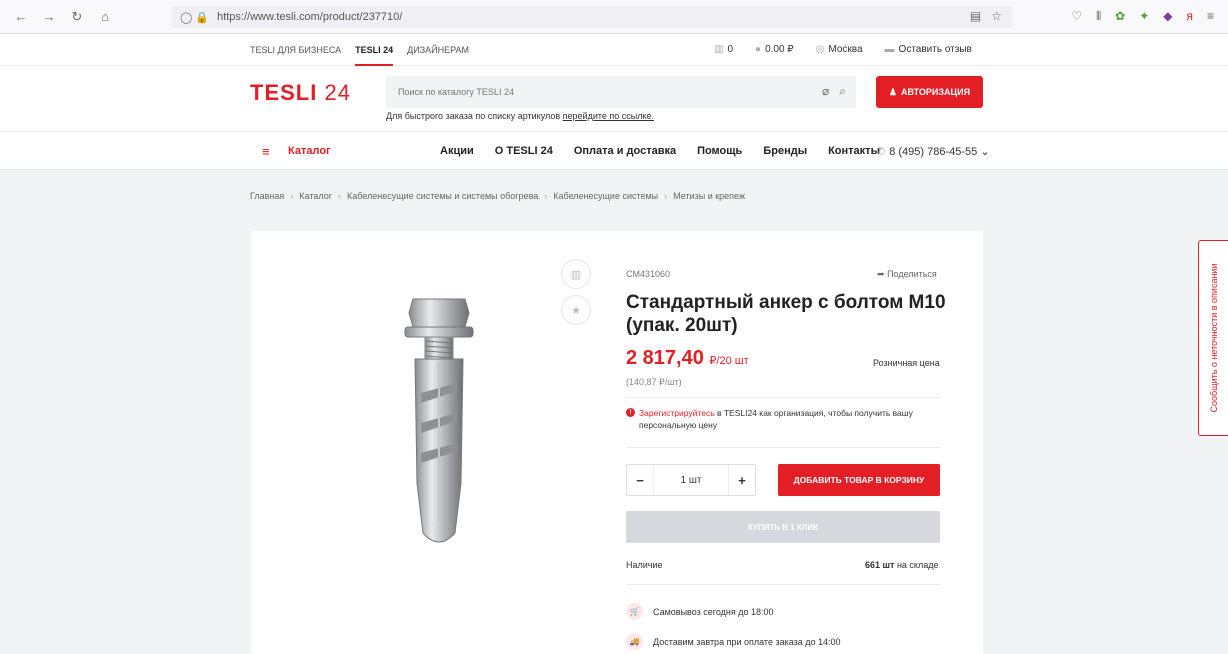 Image resolution: width=1228 pixels, height=654 pixels. Describe the element at coordinates (598, 92) in the screenshot. I see `search-input` at that location.